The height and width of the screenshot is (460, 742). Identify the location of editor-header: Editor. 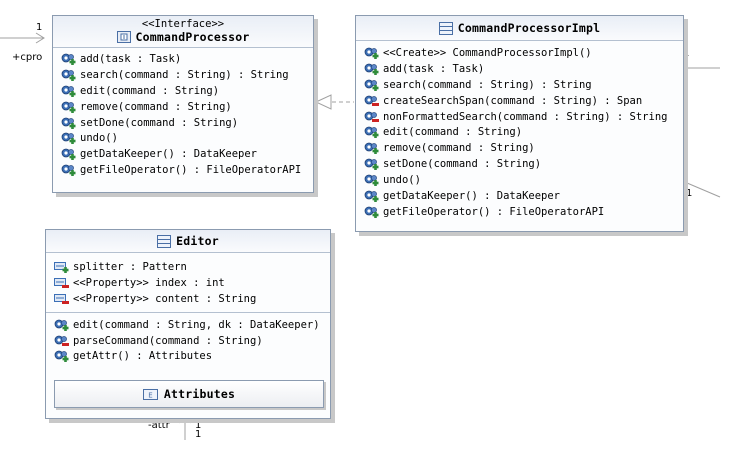
(188, 241).